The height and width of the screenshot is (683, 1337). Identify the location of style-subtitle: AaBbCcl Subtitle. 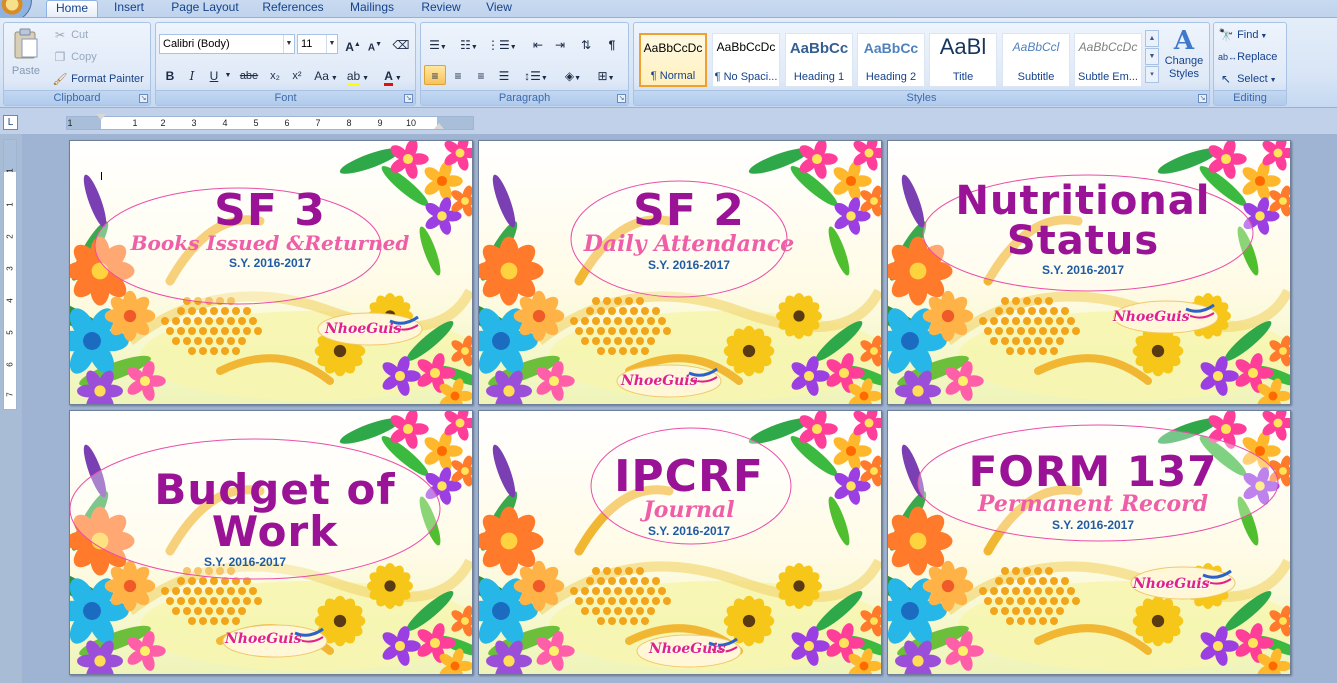
(1036, 60).